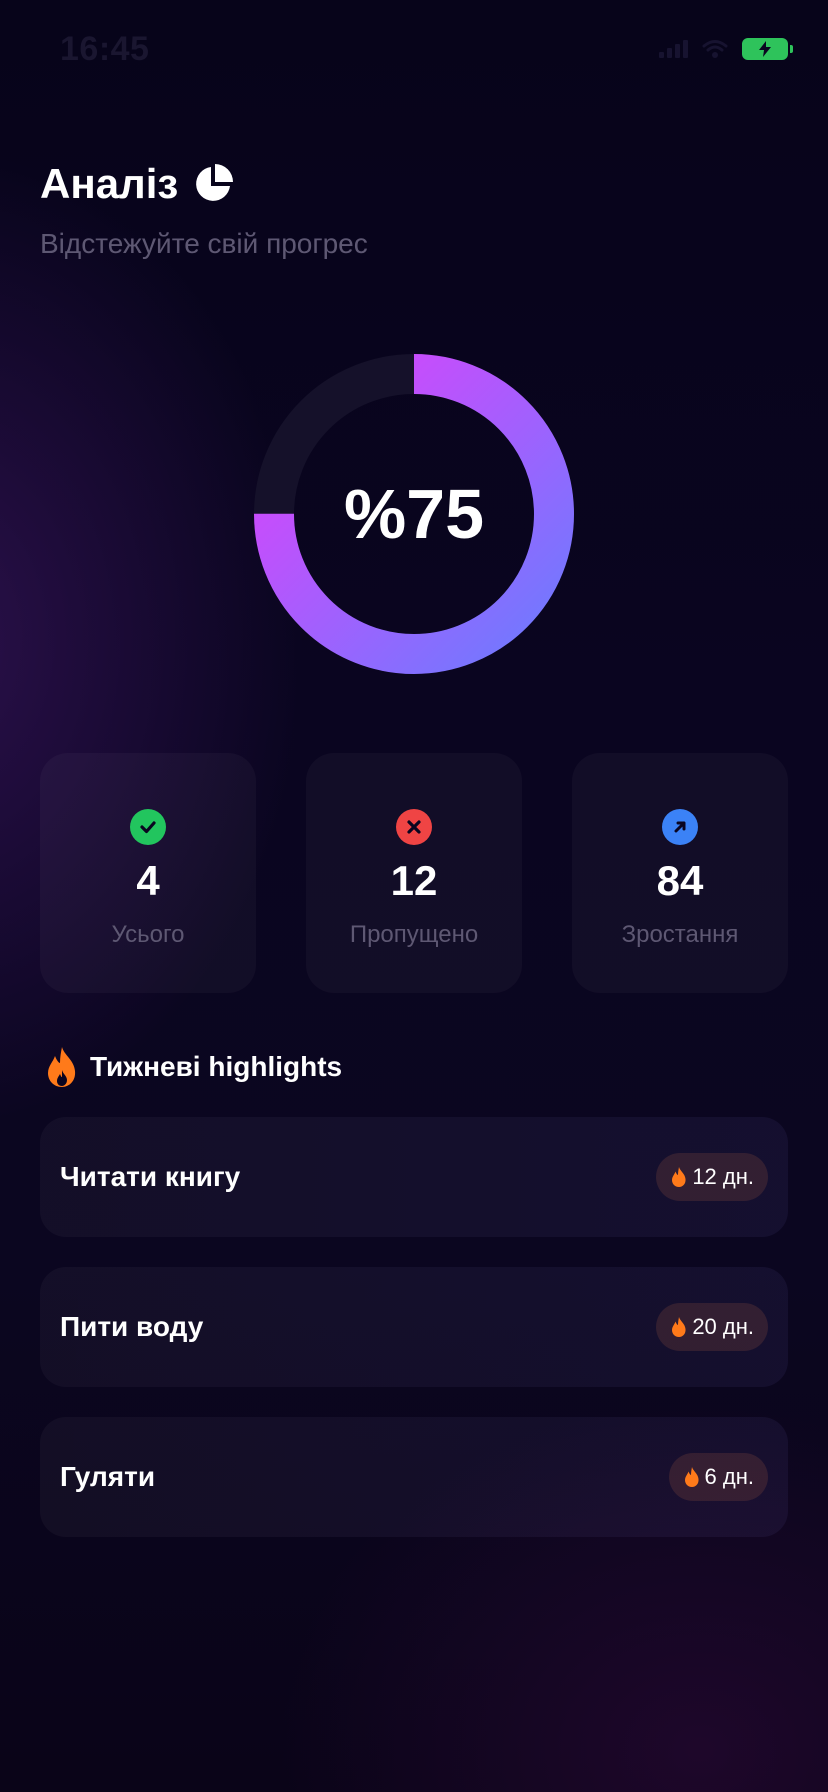  I want to click on stat-value: 12, so click(414, 880).